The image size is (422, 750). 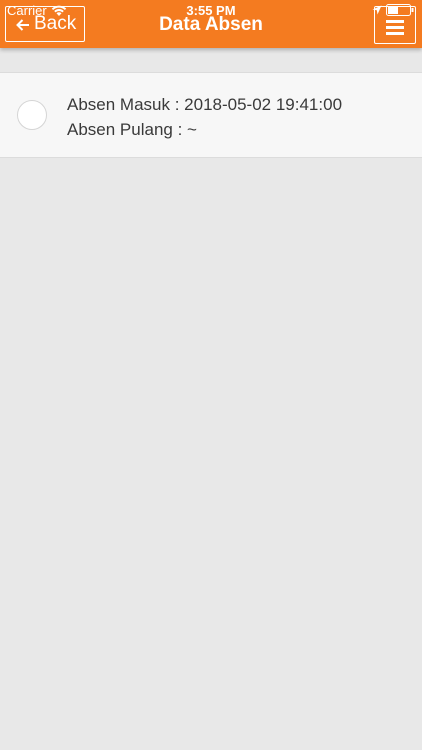 I want to click on menu-button, so click(x=395, y=25).